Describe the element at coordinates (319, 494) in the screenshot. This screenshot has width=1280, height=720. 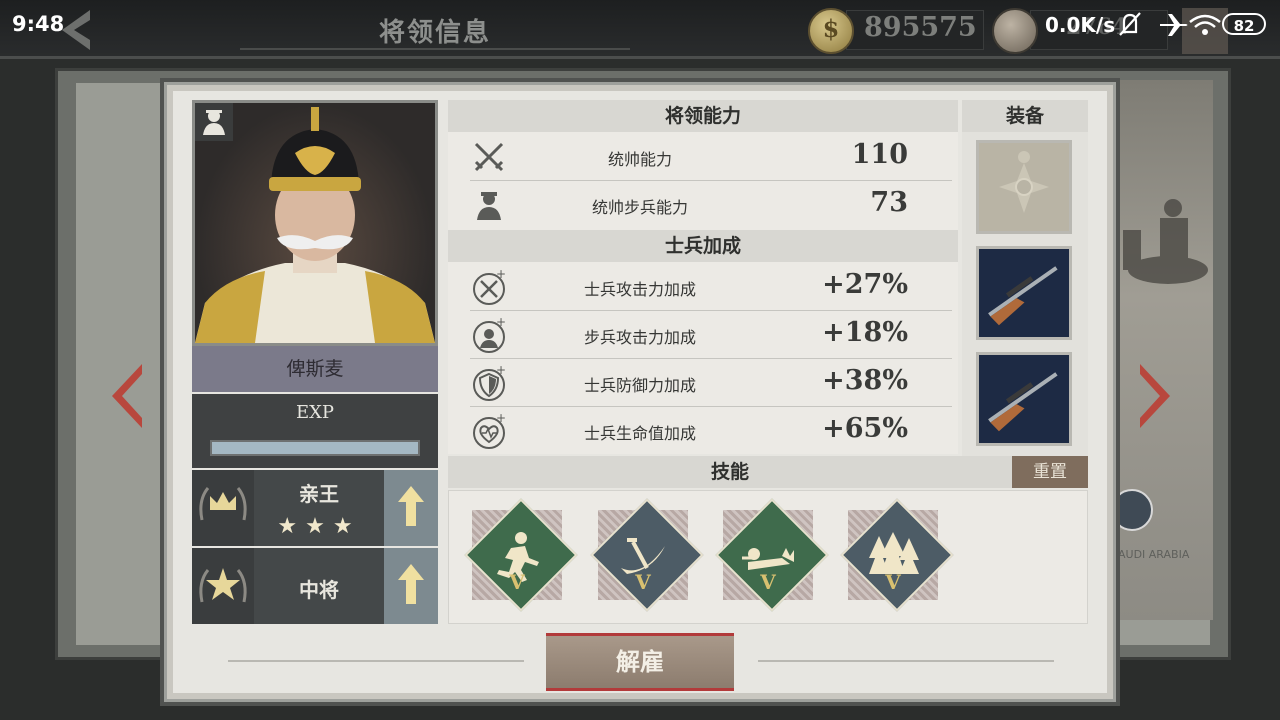
I see `noble-title: 亲王` at that location.